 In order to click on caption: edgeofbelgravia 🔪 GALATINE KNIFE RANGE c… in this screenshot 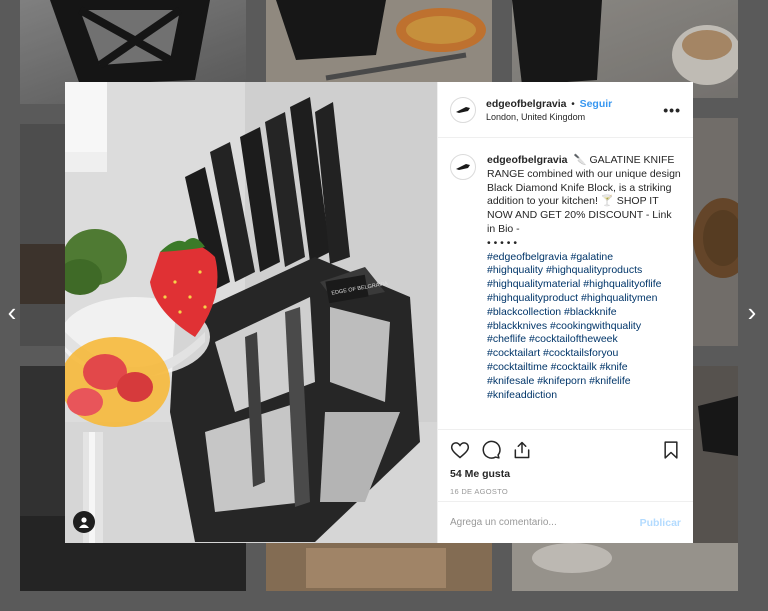, I will do `click(584, 291)`.